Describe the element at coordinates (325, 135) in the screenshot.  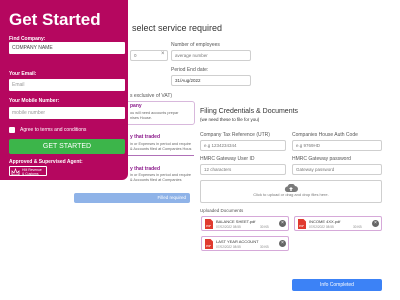
I see `auth-code-label: Companies House Auth Code` at that location.